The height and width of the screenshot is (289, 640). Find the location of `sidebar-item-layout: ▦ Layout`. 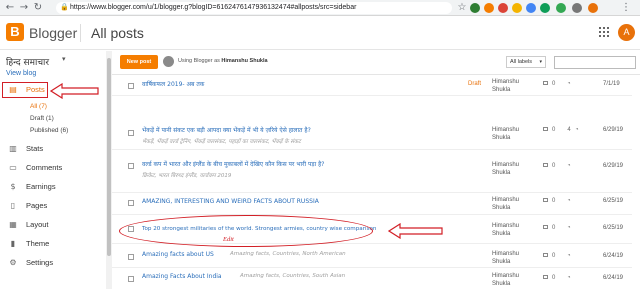

sidebar-item-layout: ▦ Layout is located at coordinates (52, 225).